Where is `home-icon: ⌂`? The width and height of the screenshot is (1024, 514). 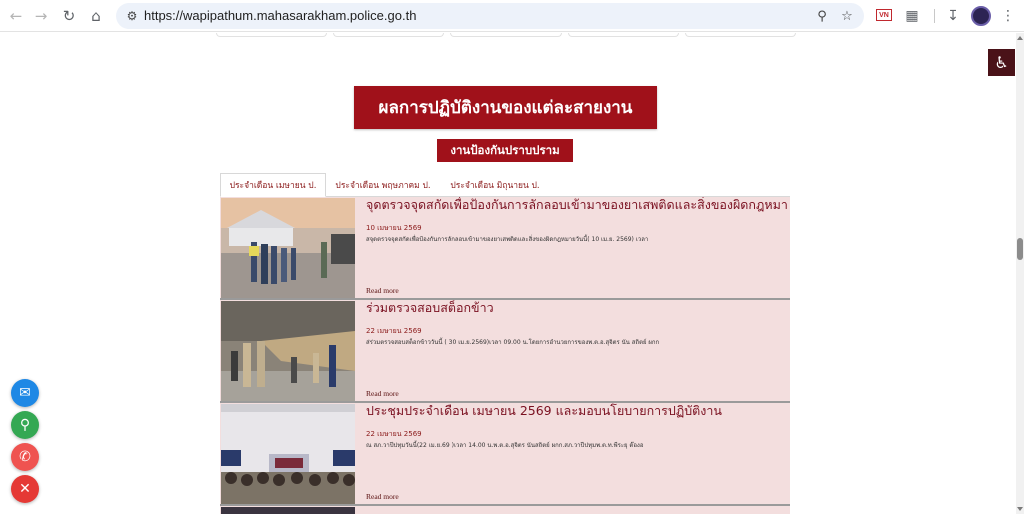
home-icon: ⌂ is located at coordinates (96, 16).